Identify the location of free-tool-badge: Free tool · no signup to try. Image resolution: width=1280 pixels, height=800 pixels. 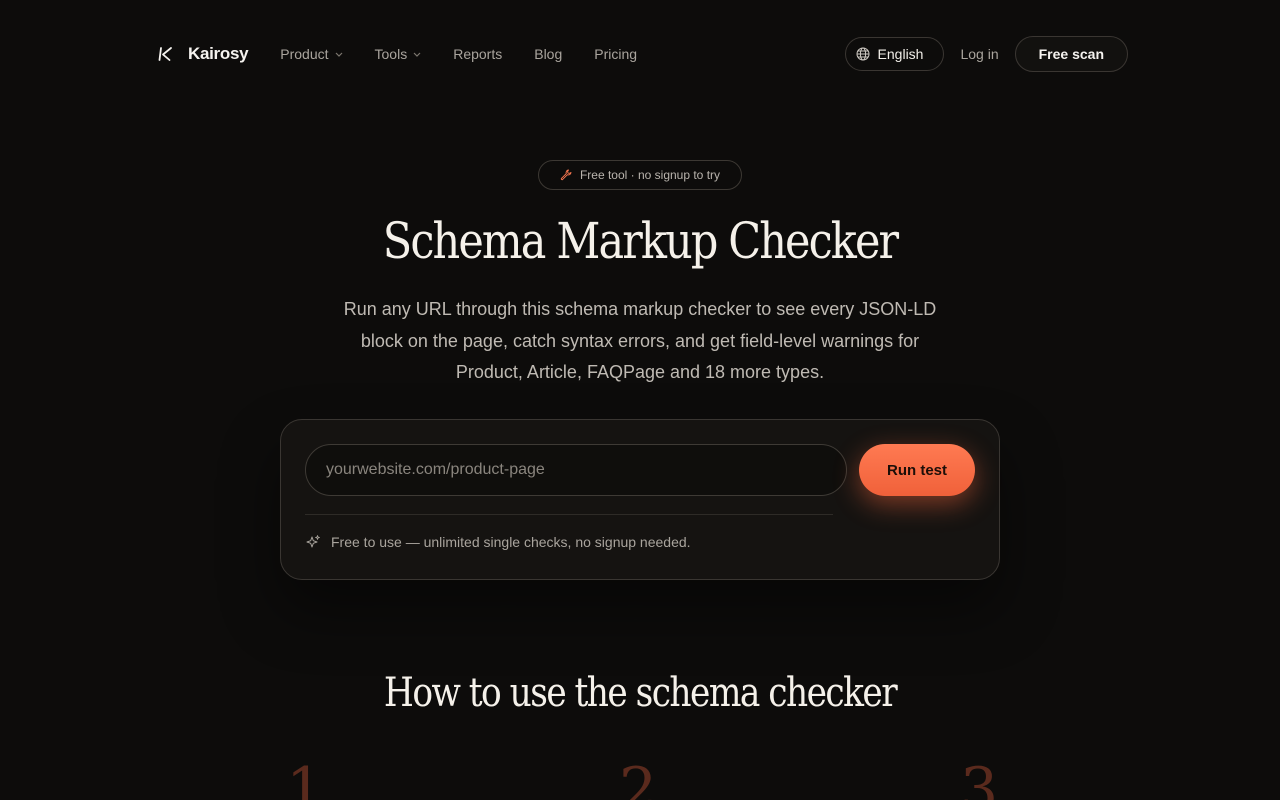
(640, 175).